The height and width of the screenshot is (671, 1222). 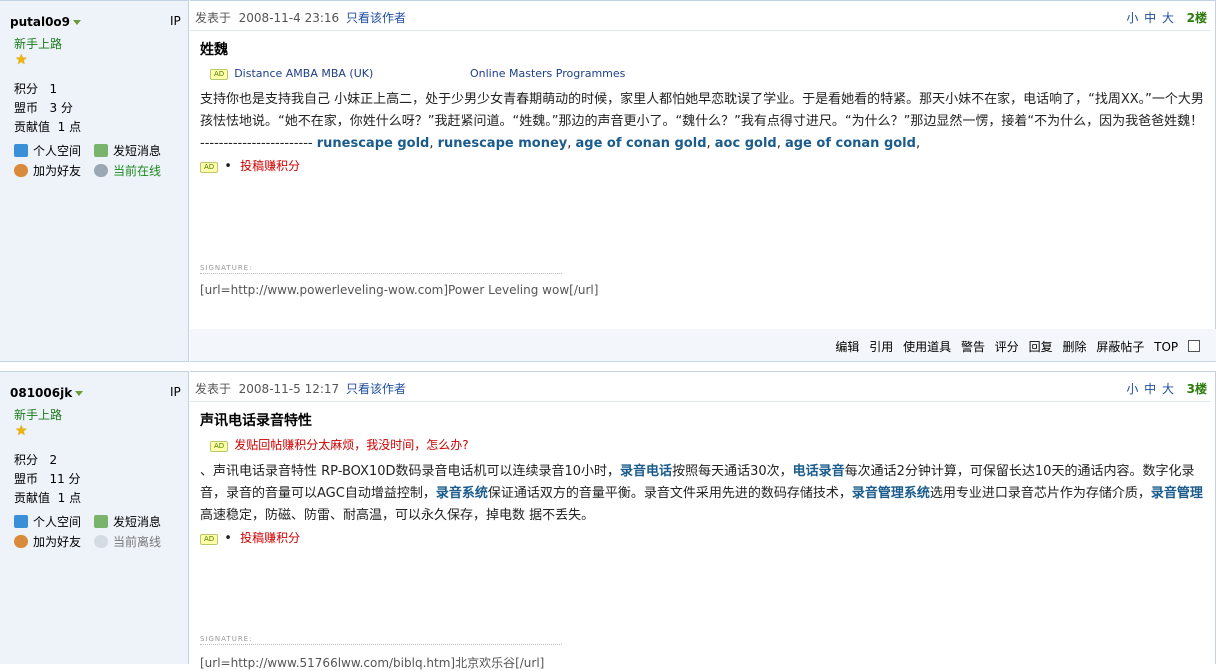 I want to click on ad-link-2: Online Masters Programmes, so click(x=547, y=73).